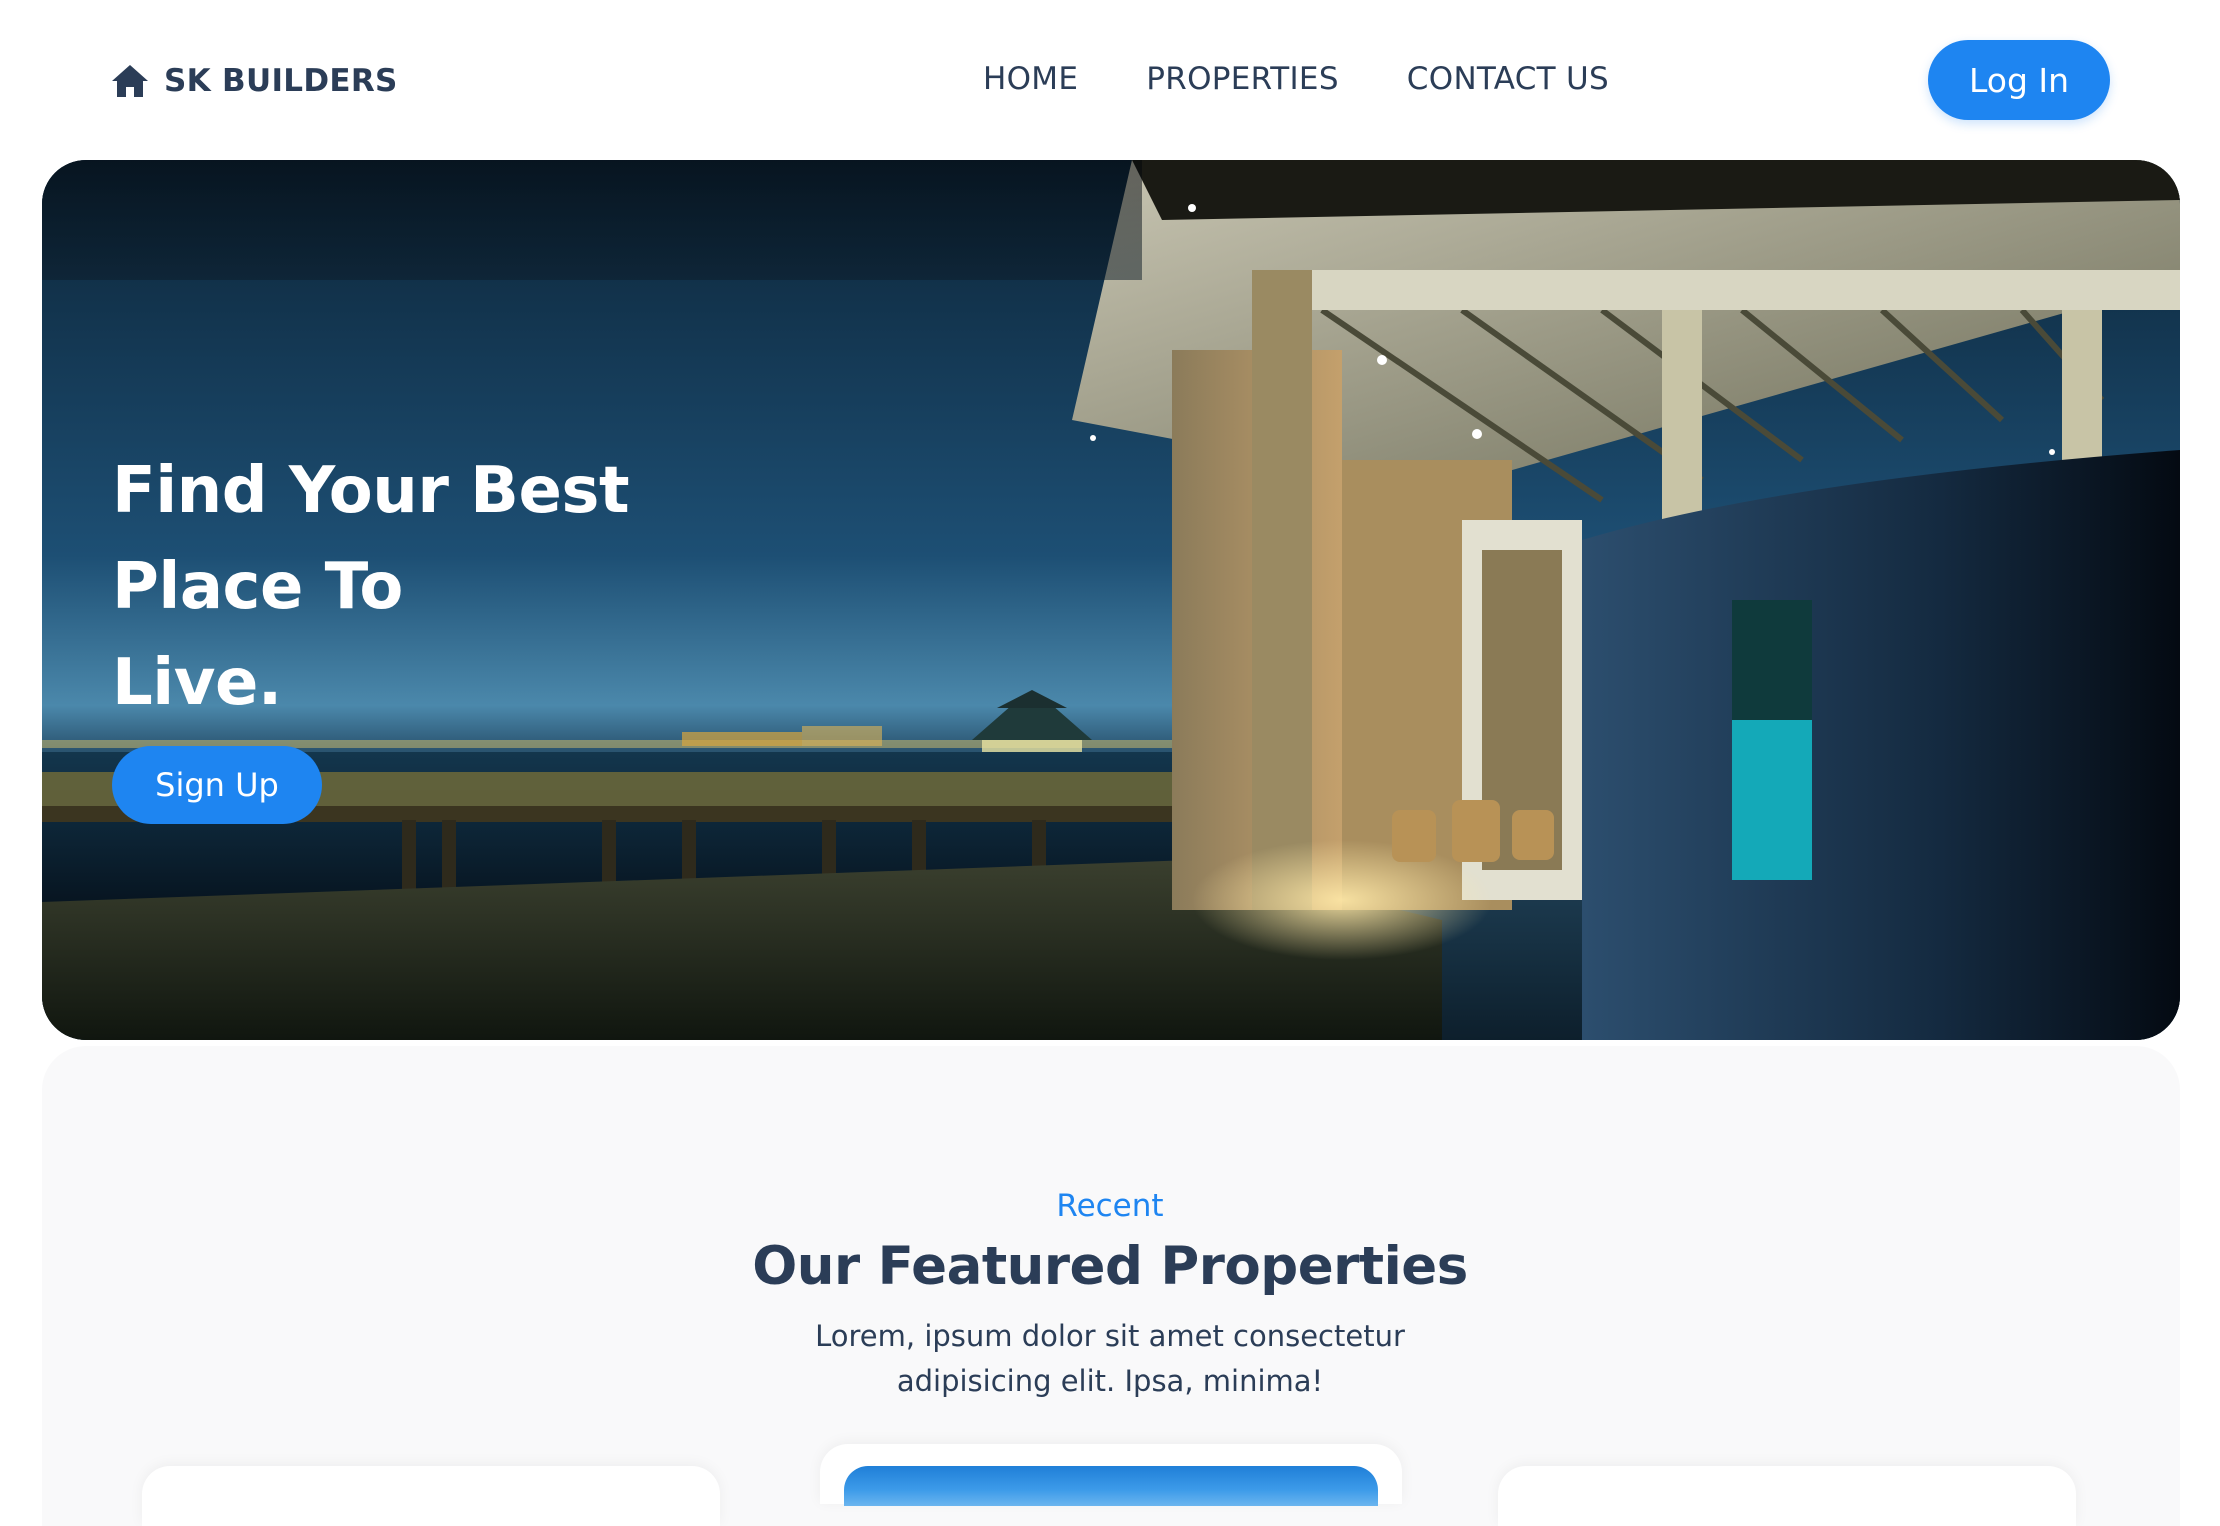 Image resolution: width=2220 pixels, height=1526 pixels. What do you see at coordinates (1110, 1266) in the screenshot?
I see `section-title: Our Featured Properties` at bounding box center [1110, 1266].